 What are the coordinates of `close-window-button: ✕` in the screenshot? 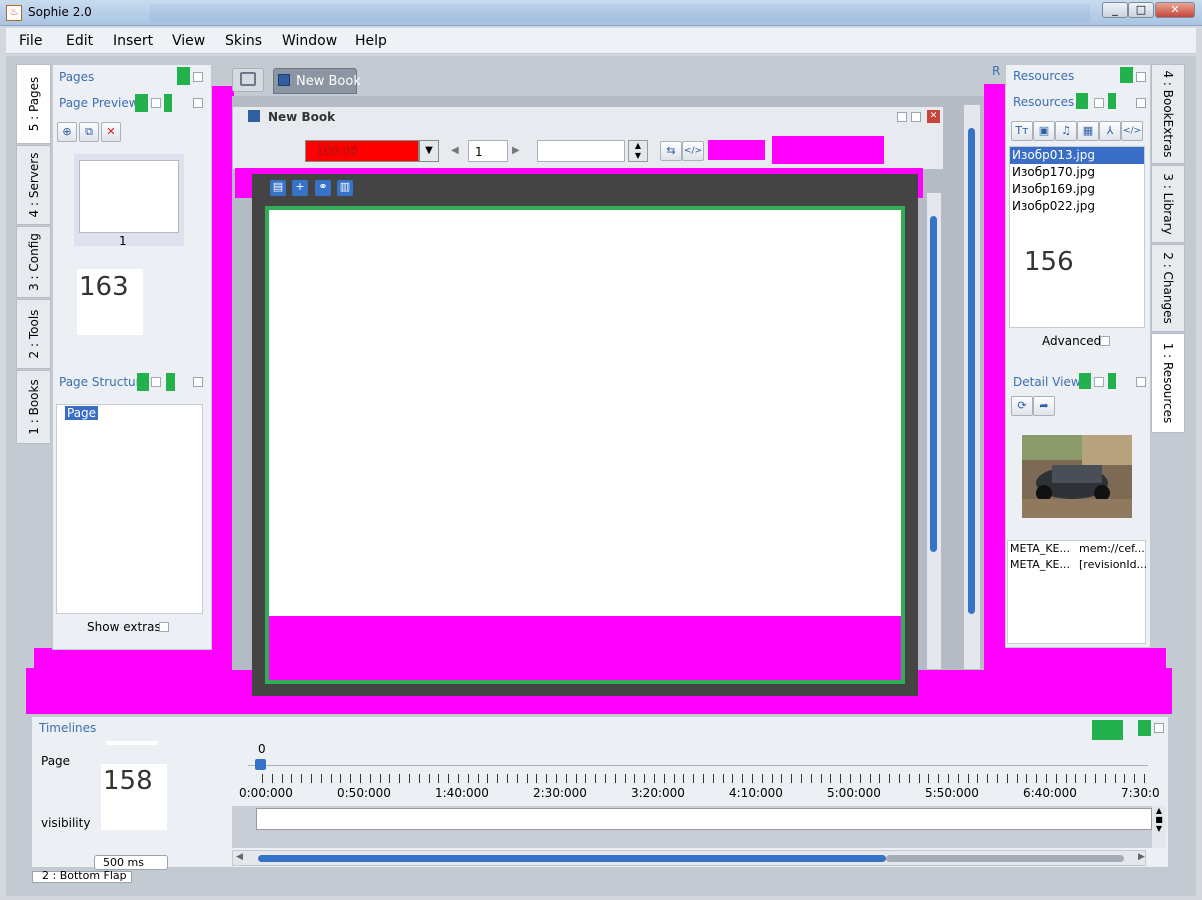 It's located at (1175, 10).